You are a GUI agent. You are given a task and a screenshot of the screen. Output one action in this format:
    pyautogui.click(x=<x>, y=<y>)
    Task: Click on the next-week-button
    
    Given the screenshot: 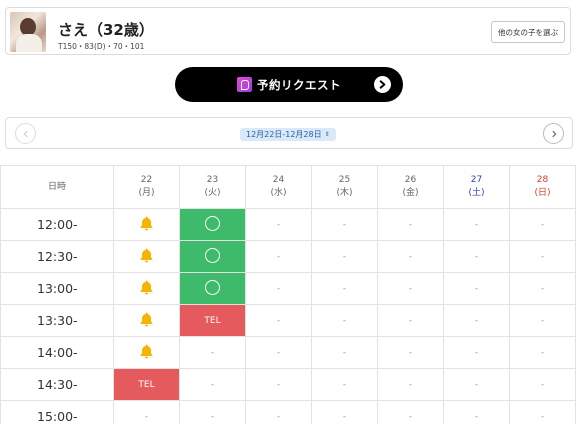 What is the action you would take?
    pyautogui.click(x=553, y=133)
    